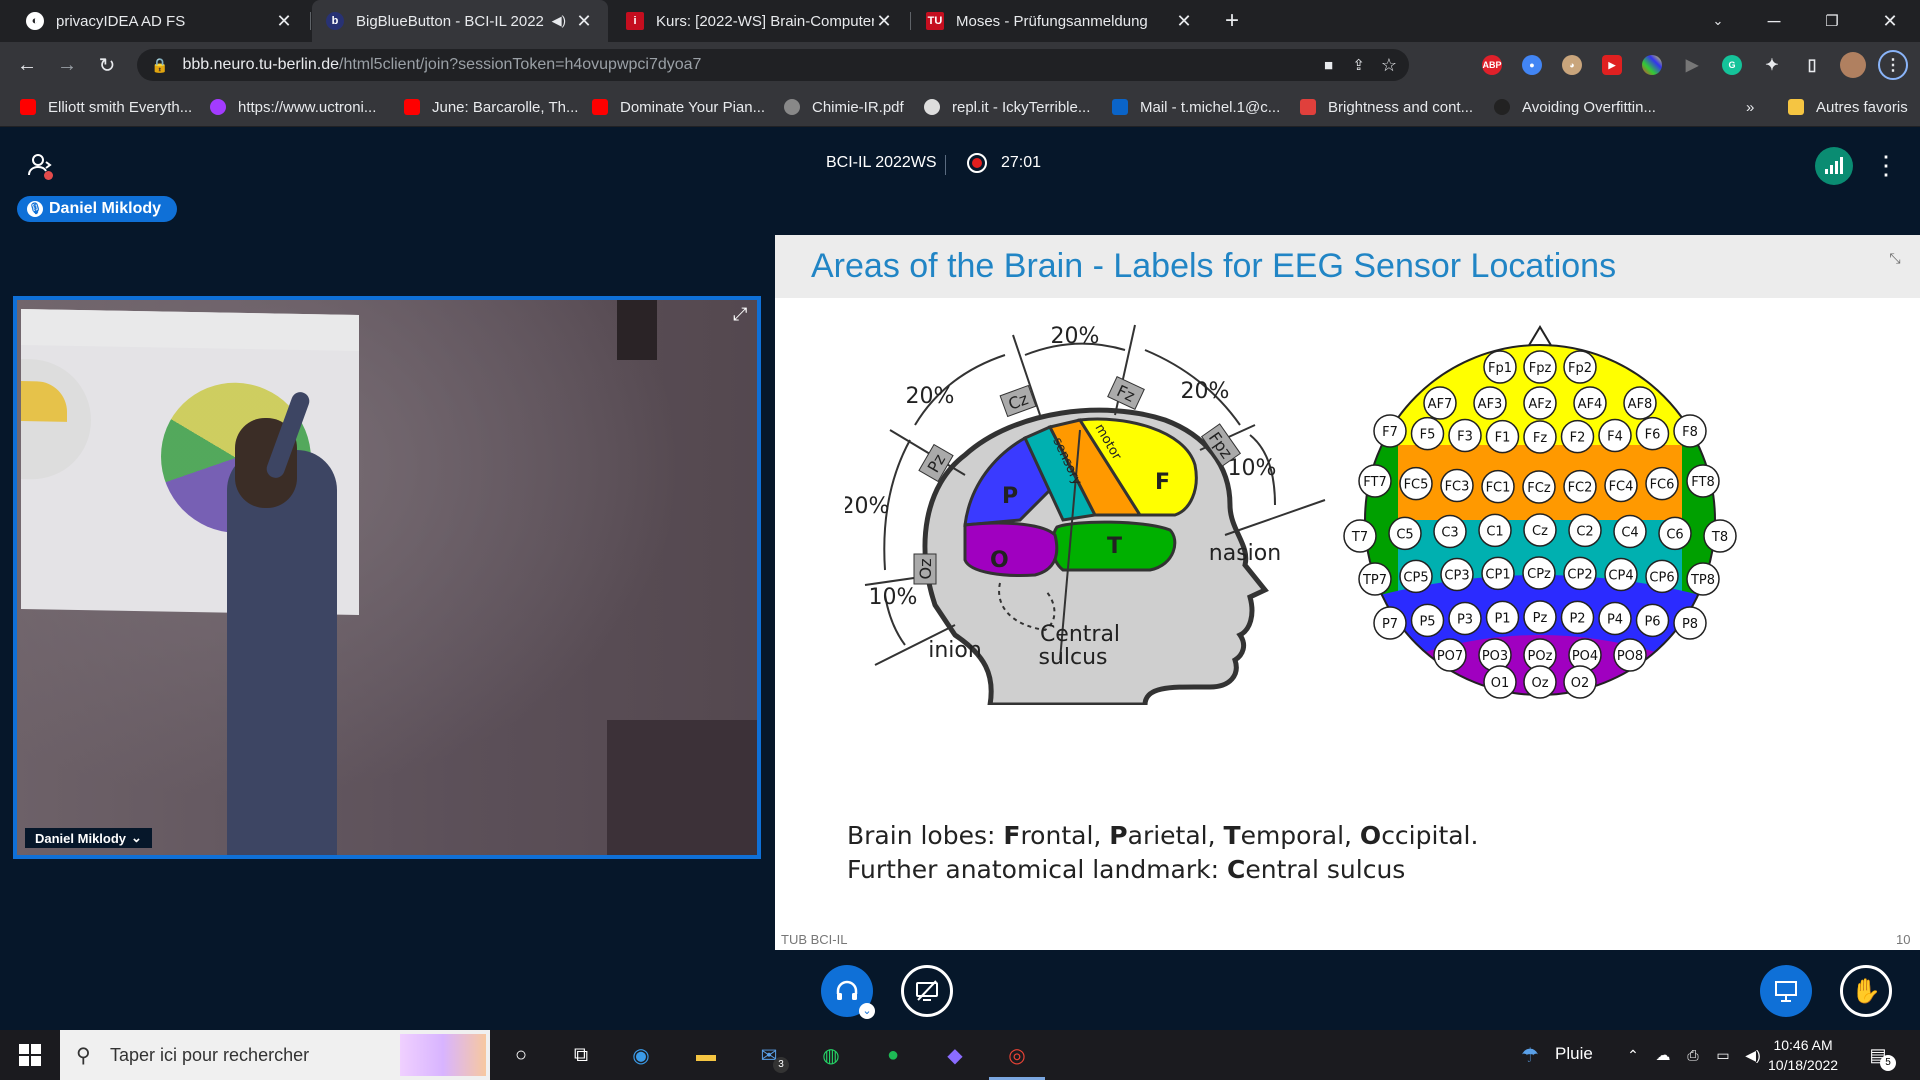 The height and width of the screenshot is (1080, 1920). Describe the element at coordinates (1358, 65) in the screenshot. I see `share-icon: ⇪` at that location.